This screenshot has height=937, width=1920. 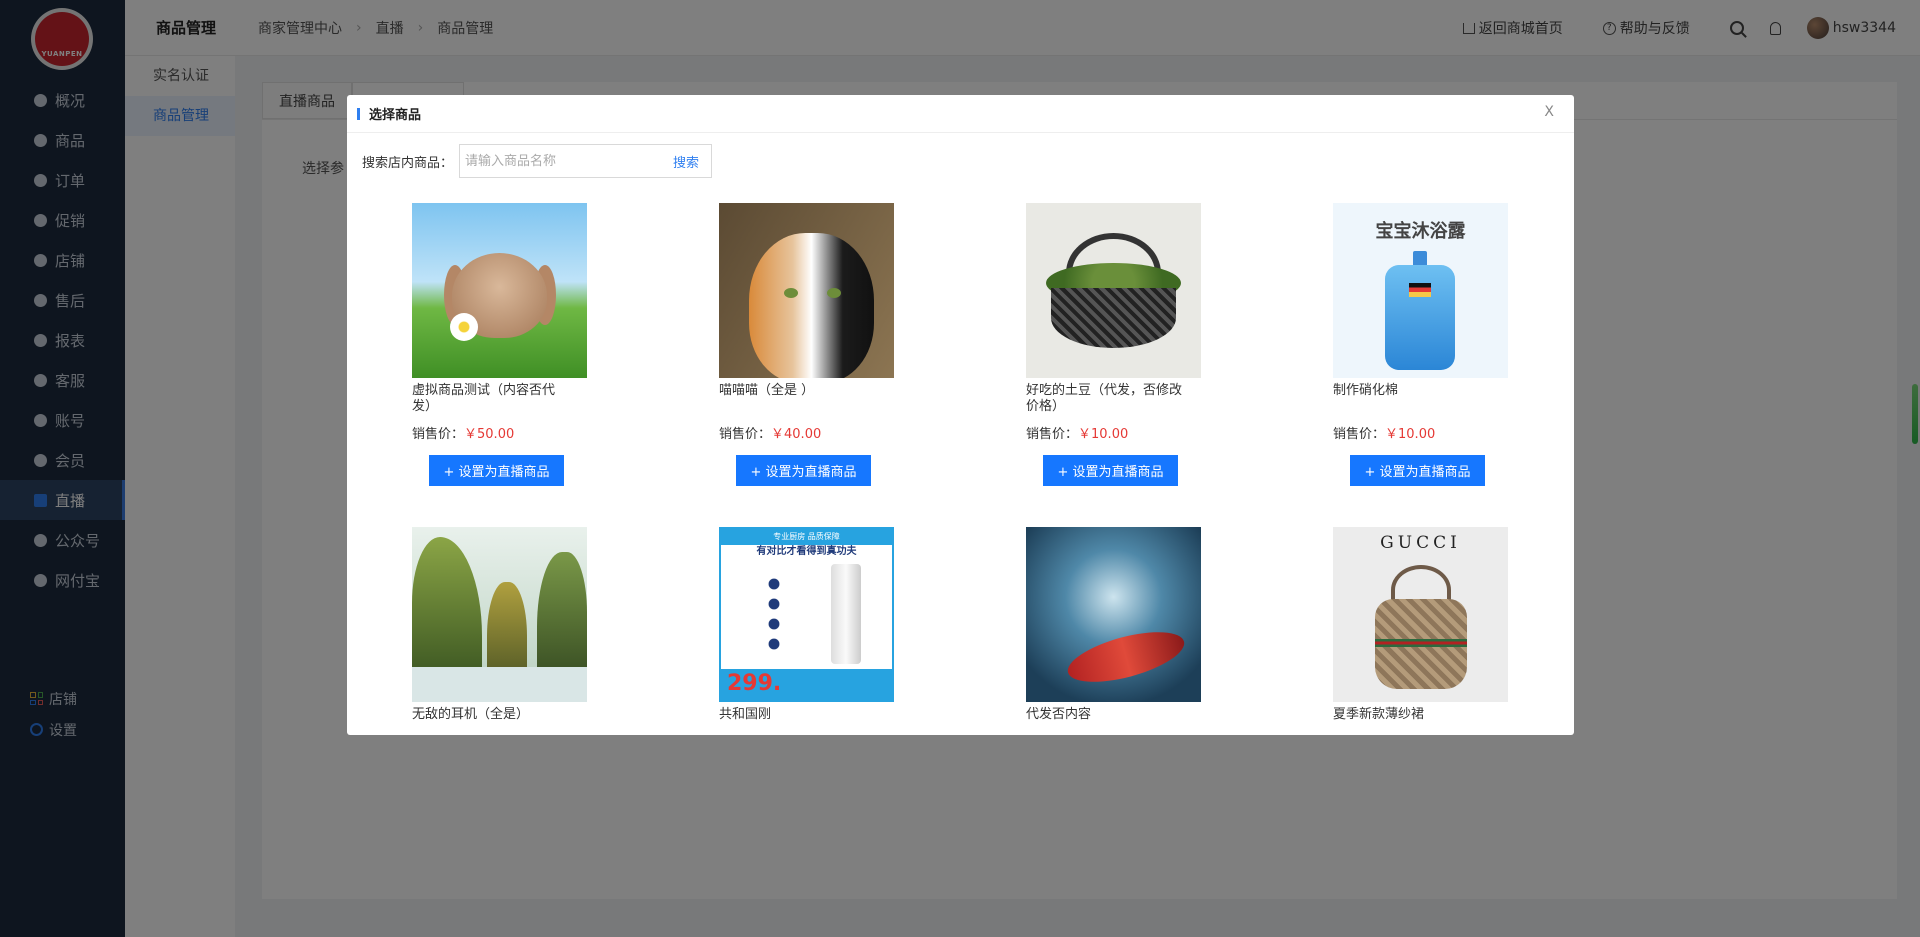 I want to click on product-card: GUCCI 夏季新款薄纱裙, so click(x=1420, y=631).